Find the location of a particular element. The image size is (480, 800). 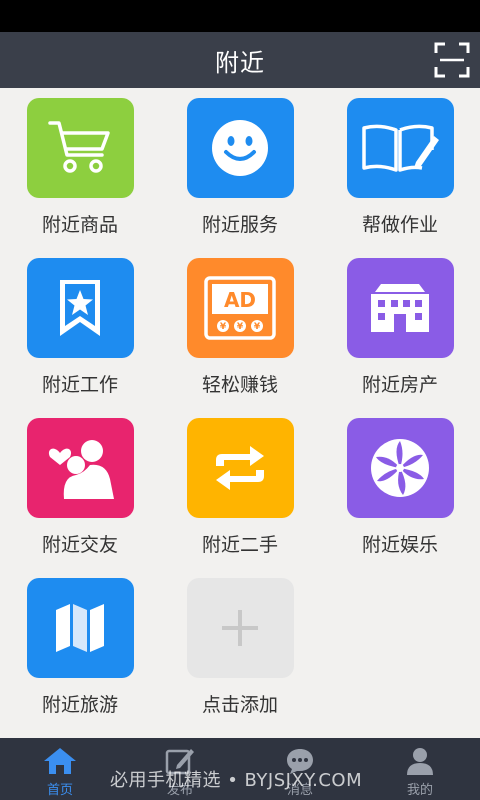

tile-nearby-travel: 附近旅游 is located at coordinates (80, 648).